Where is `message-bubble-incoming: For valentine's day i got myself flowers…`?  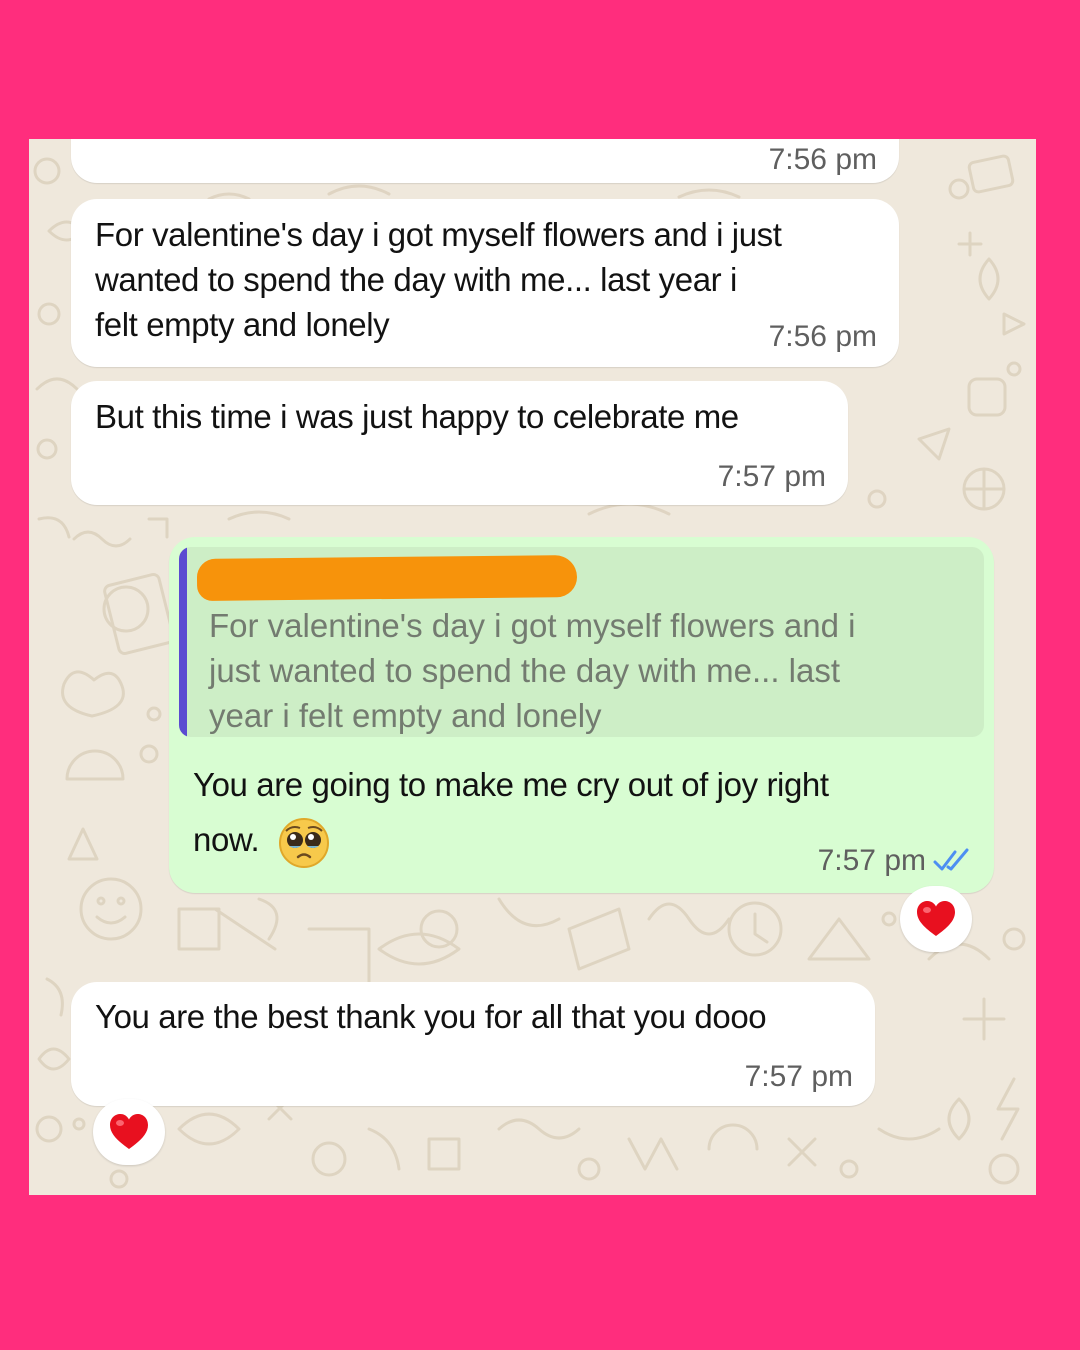 message-bubble-incoming: For valentine's day i got myself flowers… is located at coordinates (485, 283).